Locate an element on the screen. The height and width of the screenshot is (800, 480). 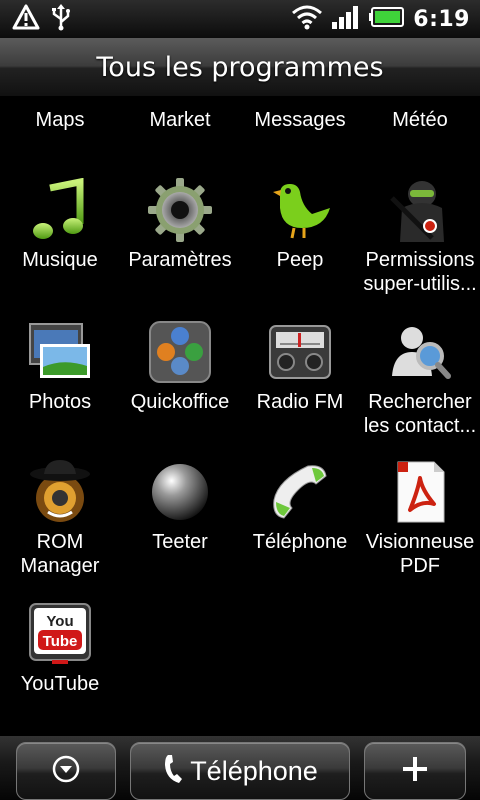
app-photos: Photos is located at coordinates (60, 367).